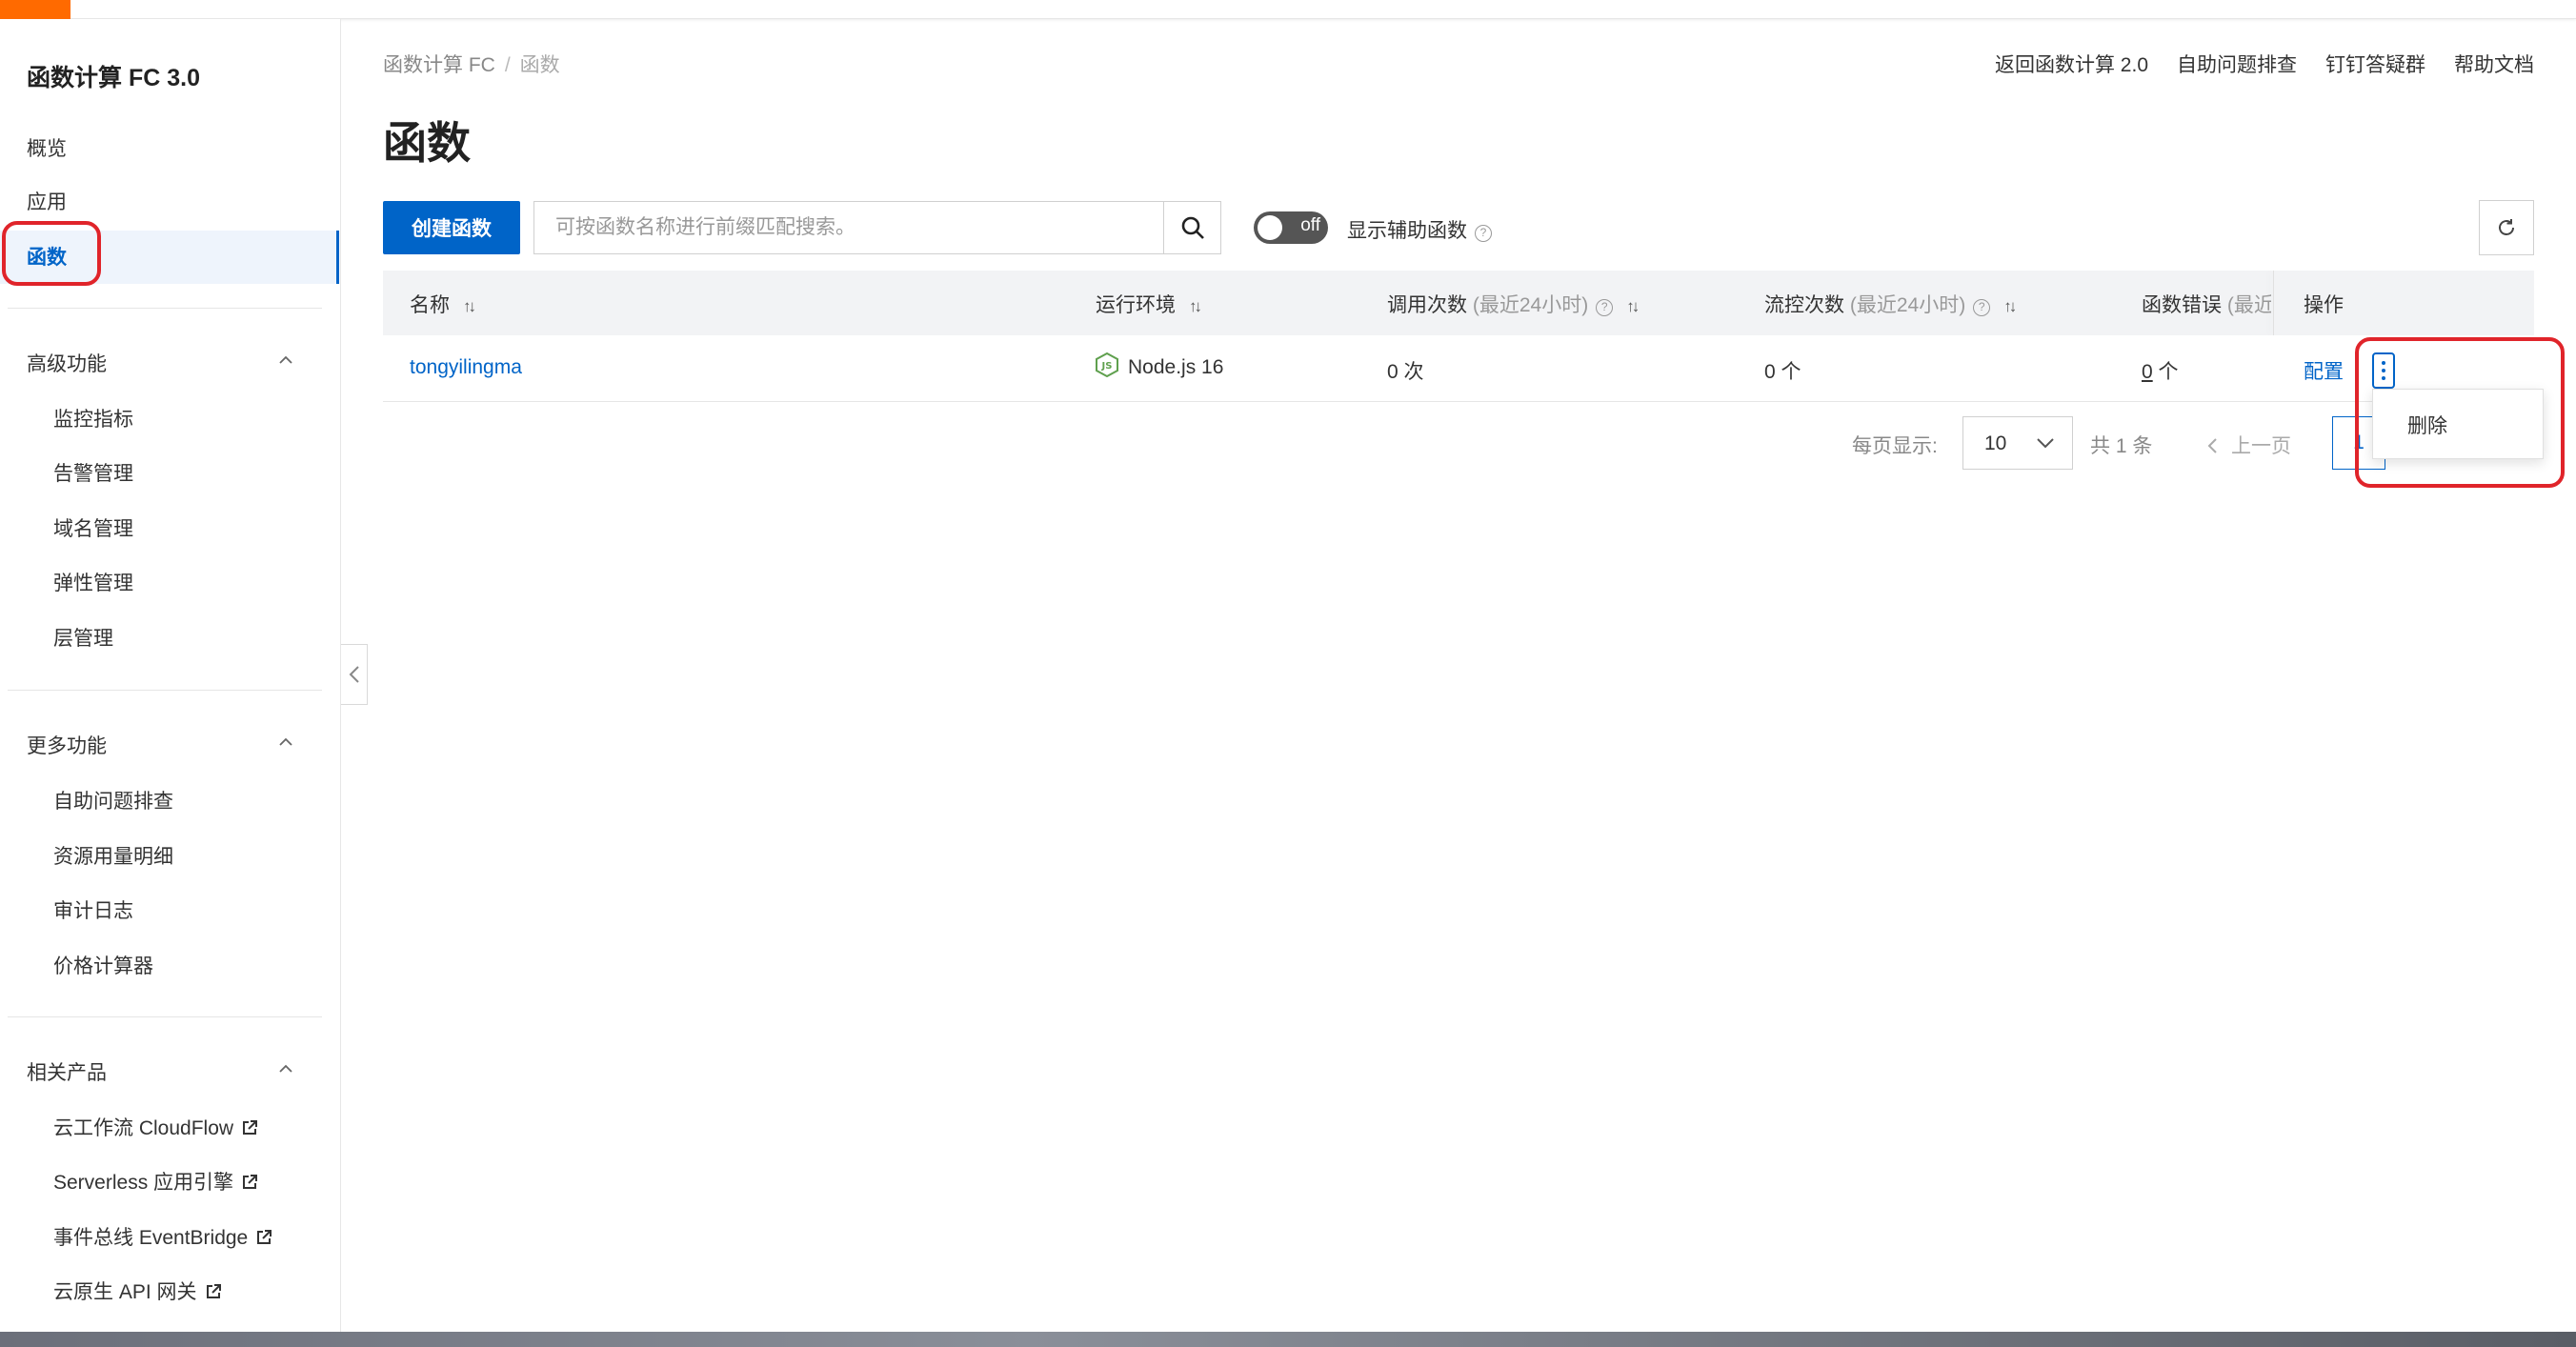 This screenshot has height=1347, width=2576. What do you see at coordinates (1804, 305) in the screenshot?
I see `column-header-label: 流控次数` at bounding box center [1804, 305].